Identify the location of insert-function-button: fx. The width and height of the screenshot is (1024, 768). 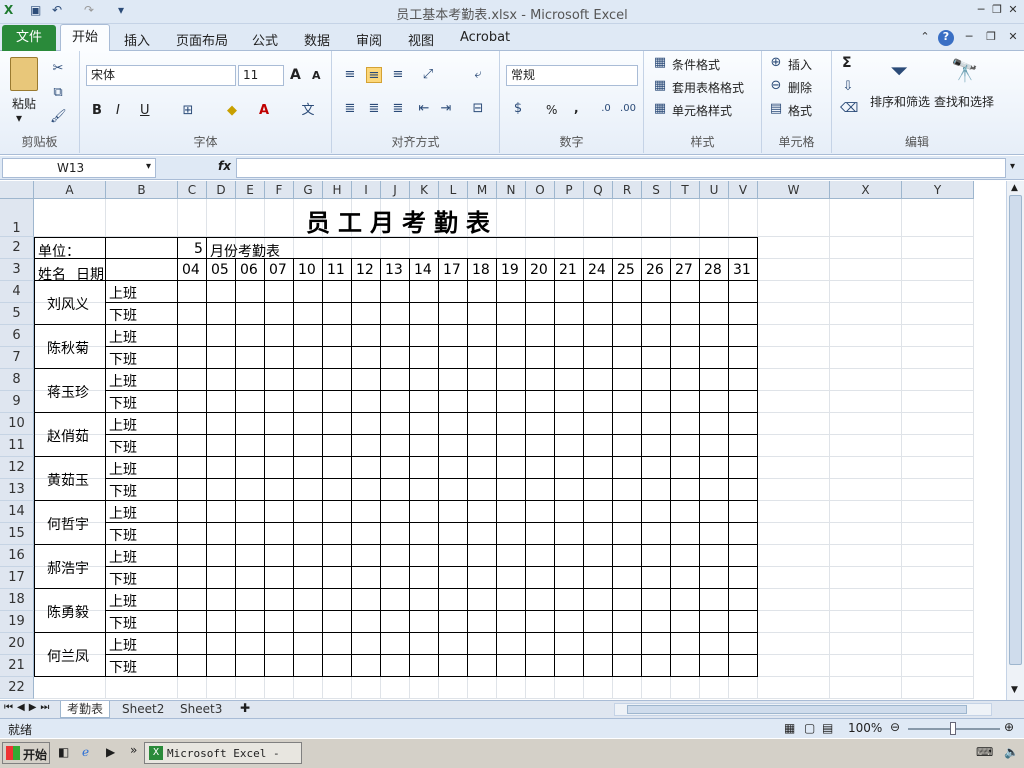
(224, 166).